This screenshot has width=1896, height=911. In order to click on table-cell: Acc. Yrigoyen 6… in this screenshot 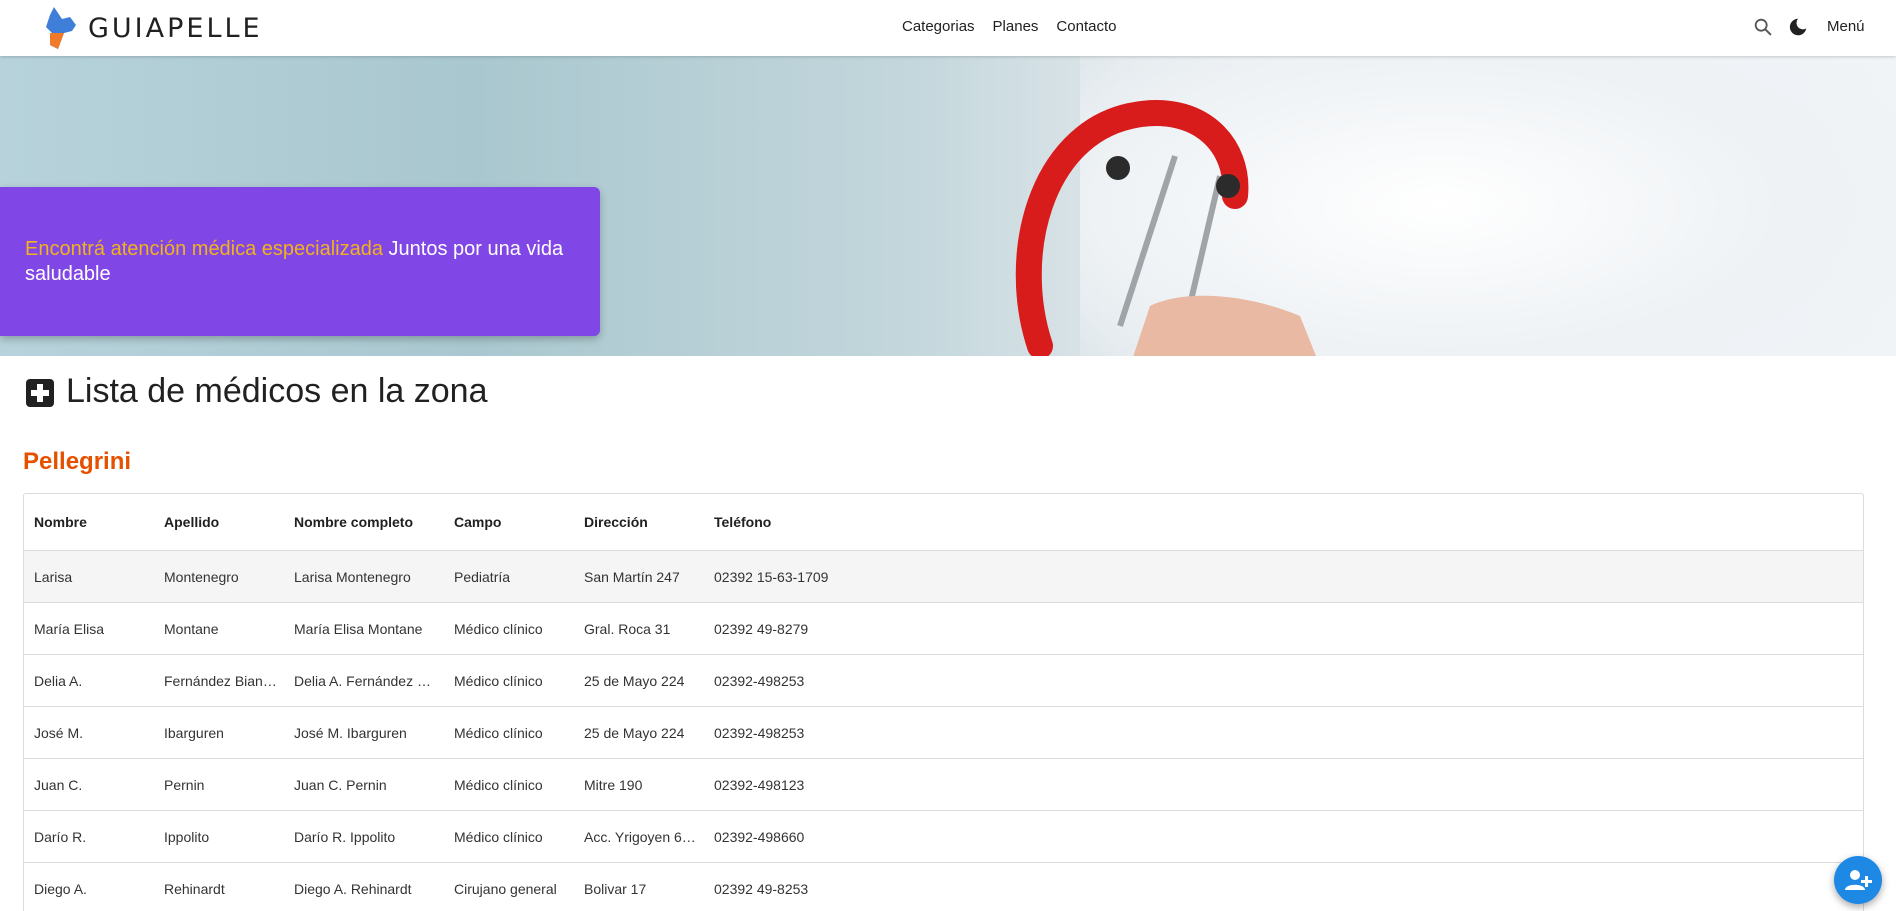, I will do `click(640, 836)`.